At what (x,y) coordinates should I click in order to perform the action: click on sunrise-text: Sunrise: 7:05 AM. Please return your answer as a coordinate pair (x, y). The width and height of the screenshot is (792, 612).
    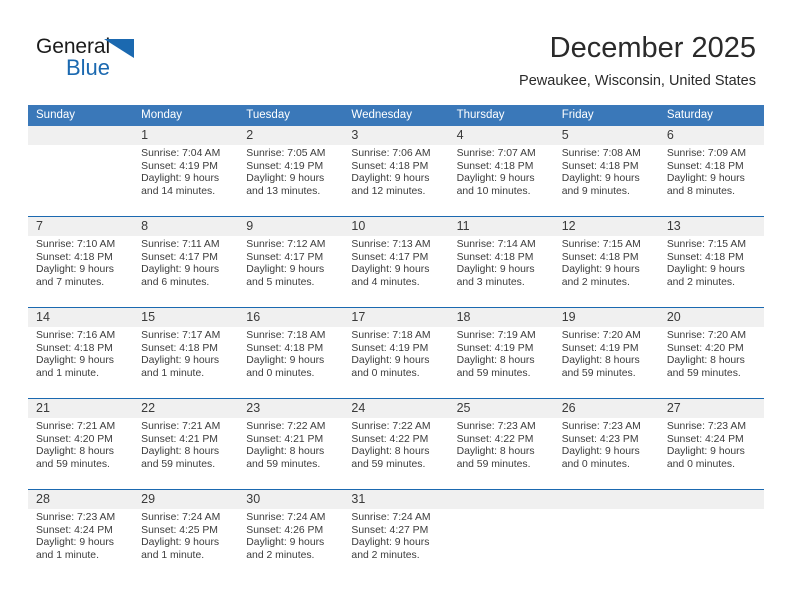
    Looking at the image, I should click on (286, 153).